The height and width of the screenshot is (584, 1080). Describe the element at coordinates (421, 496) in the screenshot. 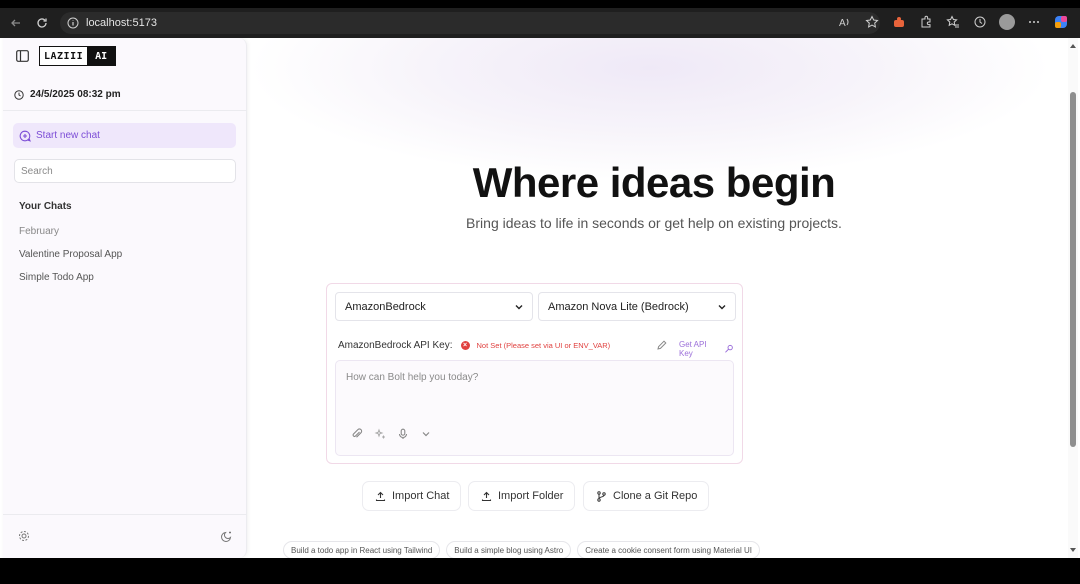

I see `import-chat-label: Import Chat` at that location.